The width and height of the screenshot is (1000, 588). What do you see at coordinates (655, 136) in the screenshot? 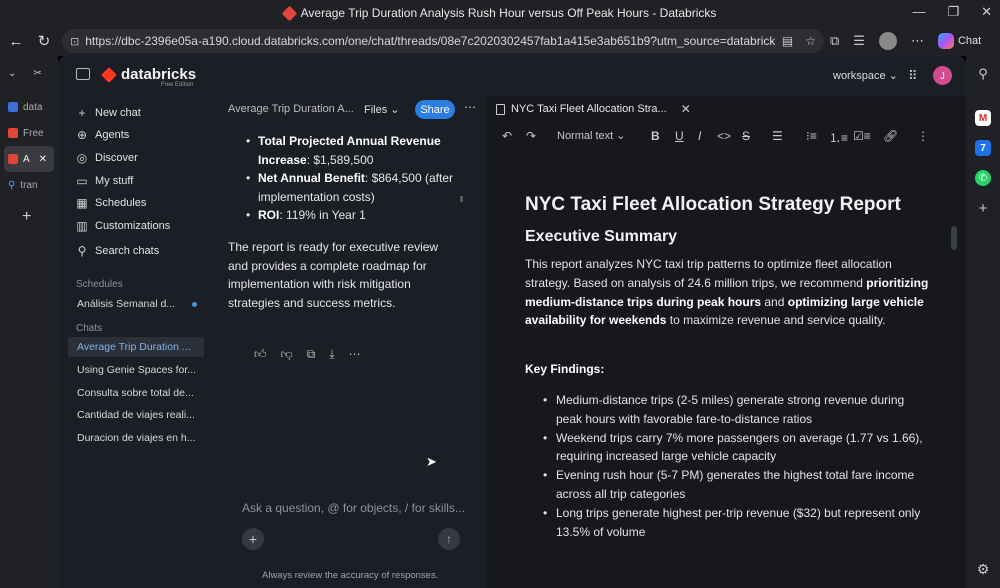
I see `bold-icon: B` at bounding box center [655, 136].